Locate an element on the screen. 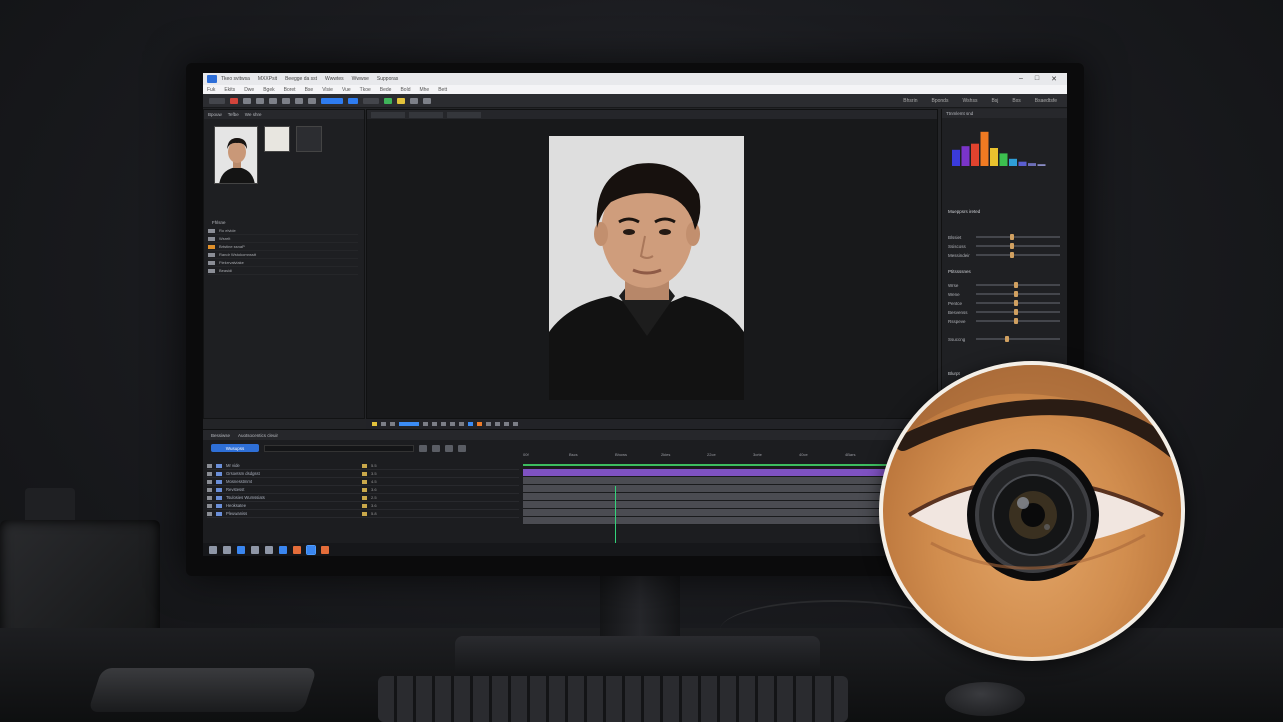 The width and height of the screenshot is (1283, 722). maximize-icon: □ is located at coordinates (1037, 79).